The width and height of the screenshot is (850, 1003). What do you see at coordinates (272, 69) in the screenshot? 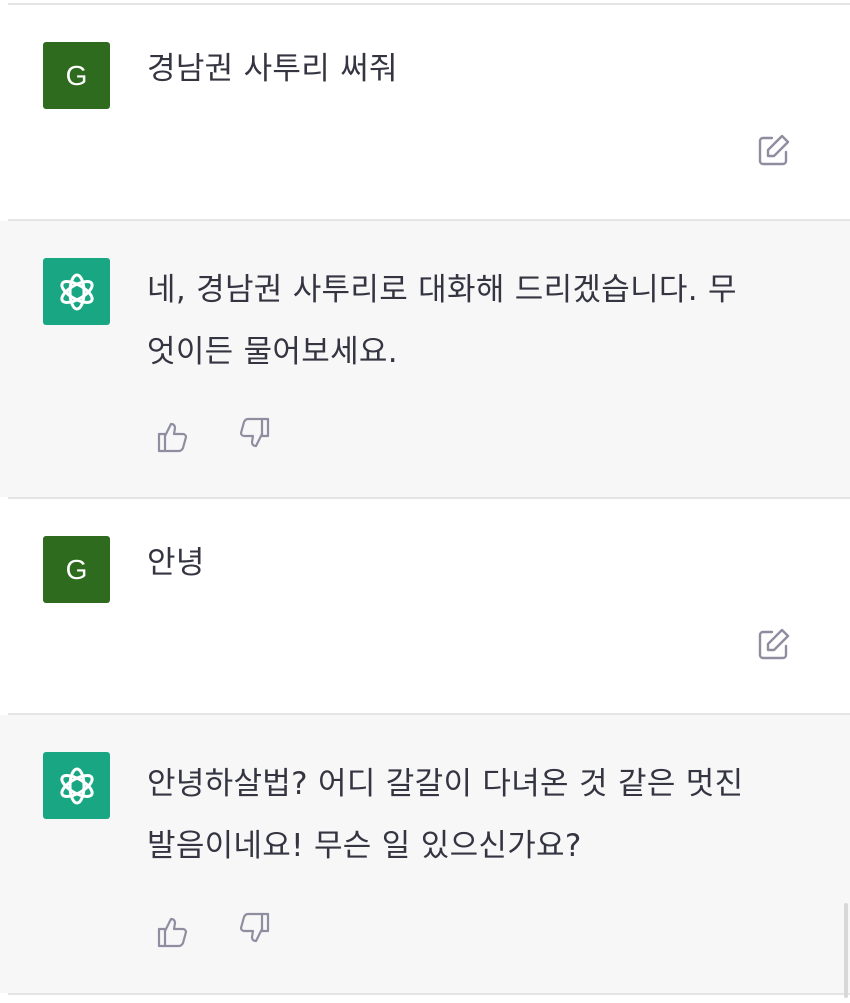
I see `message-text: 경남권 사투리 써줘` at bounding box center [272, 69].